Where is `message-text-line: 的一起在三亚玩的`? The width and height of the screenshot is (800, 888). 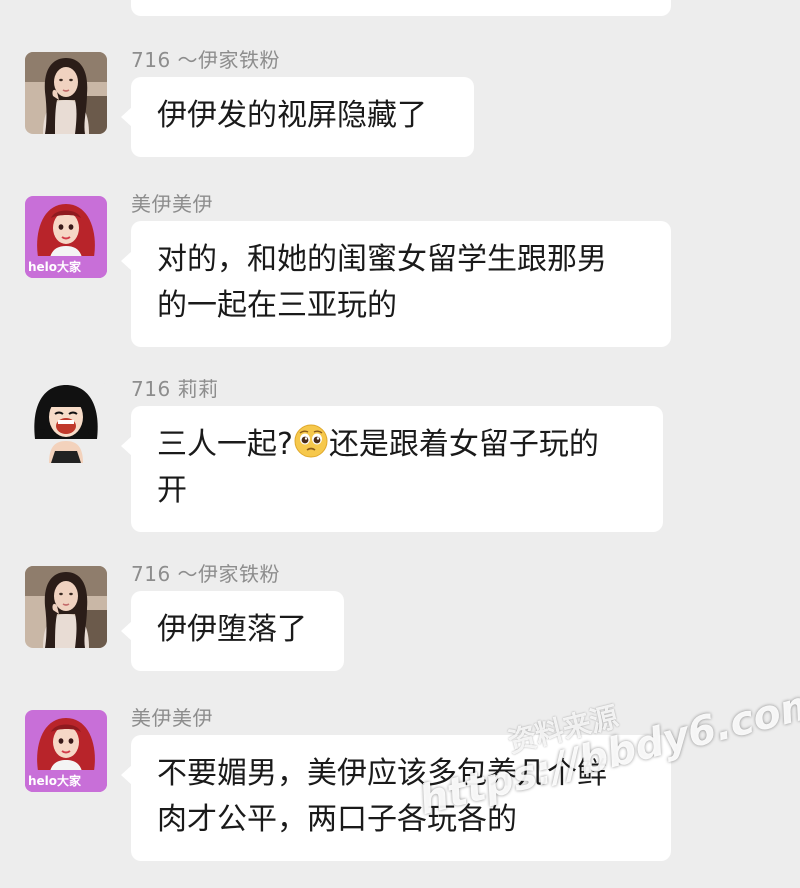
message-text-line: 的一起在三亚玩的 is located at coordinates (277, 305).